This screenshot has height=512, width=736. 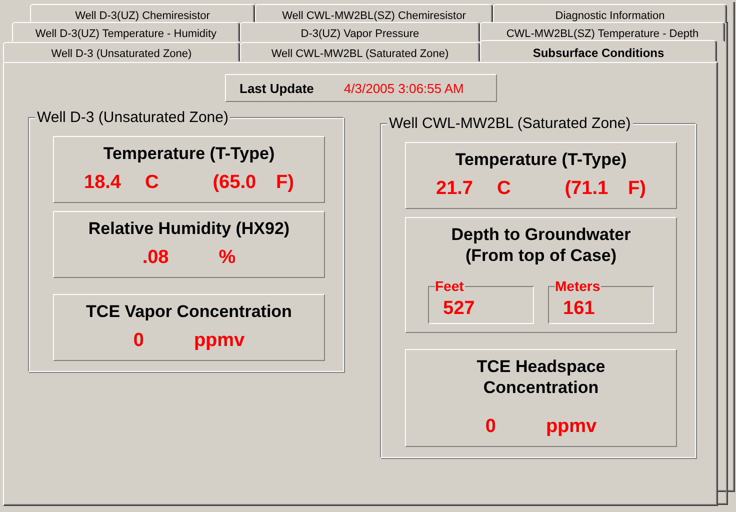 What do you see at coordinates (454, 189) in the screenshot?
I see `reading-value: 21.7` at bounding box center [454, 189].